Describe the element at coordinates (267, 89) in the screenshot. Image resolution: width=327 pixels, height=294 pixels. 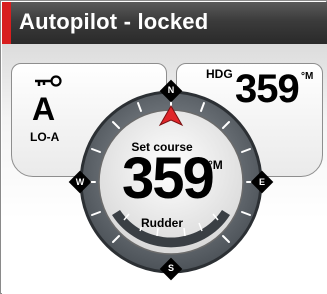
I see `heading-value: 359` at that location.